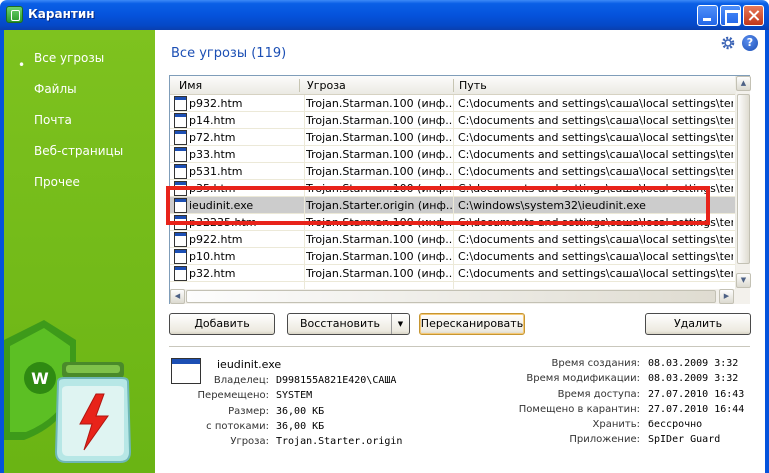  What do you see at coordinates (698, 324) in the screenshot?
I see `delete-button: Удалить` at bounding box center [698, 324].